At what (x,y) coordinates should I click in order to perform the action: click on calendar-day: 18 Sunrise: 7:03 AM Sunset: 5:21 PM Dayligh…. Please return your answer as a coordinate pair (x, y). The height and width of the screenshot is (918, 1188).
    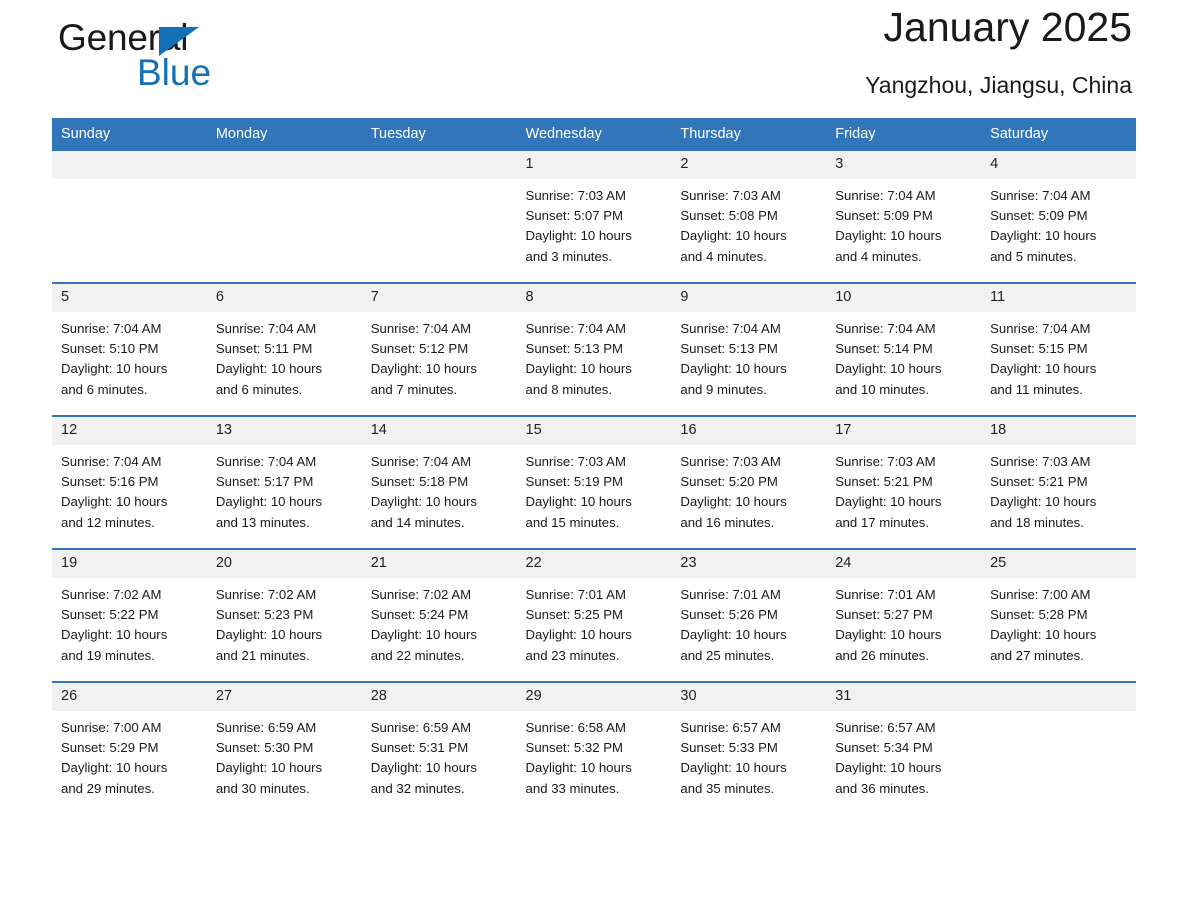
    Looking at the image, I should click on (1058, 476).